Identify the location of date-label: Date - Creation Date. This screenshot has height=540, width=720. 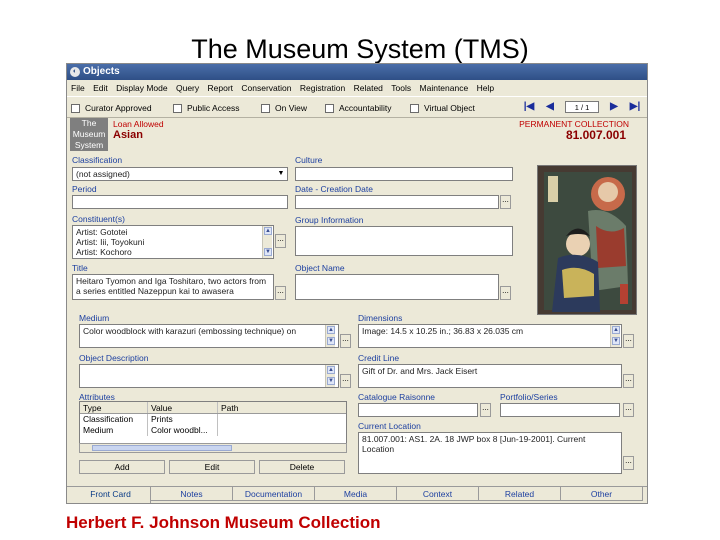
(334, 189).